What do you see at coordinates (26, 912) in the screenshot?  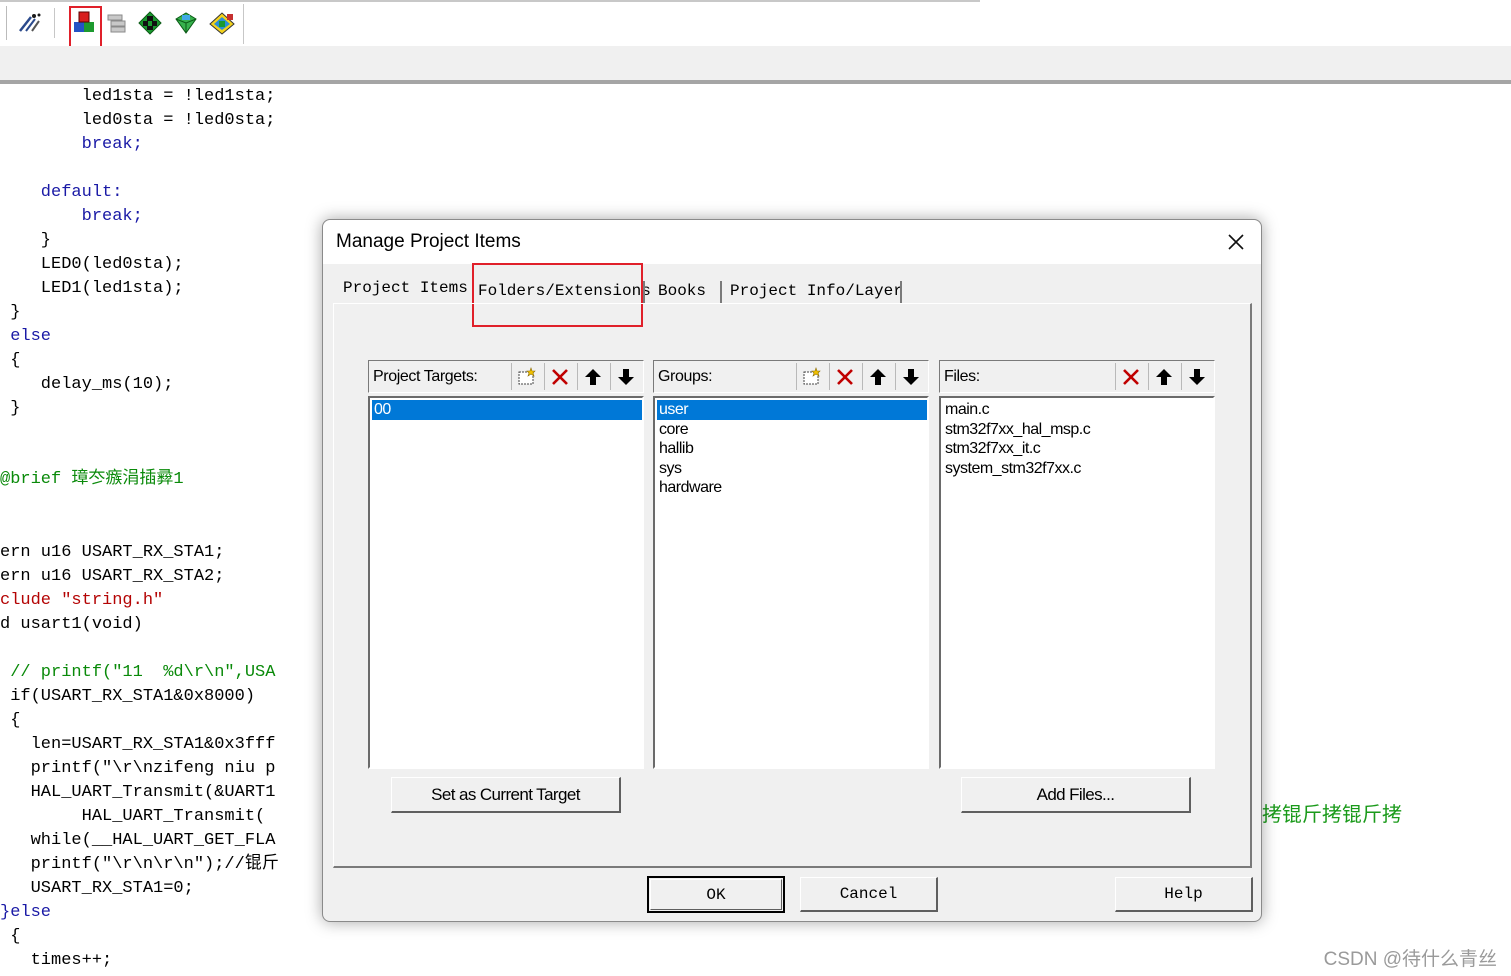 I see `code-line: }else` at bounding box center [26, 912].